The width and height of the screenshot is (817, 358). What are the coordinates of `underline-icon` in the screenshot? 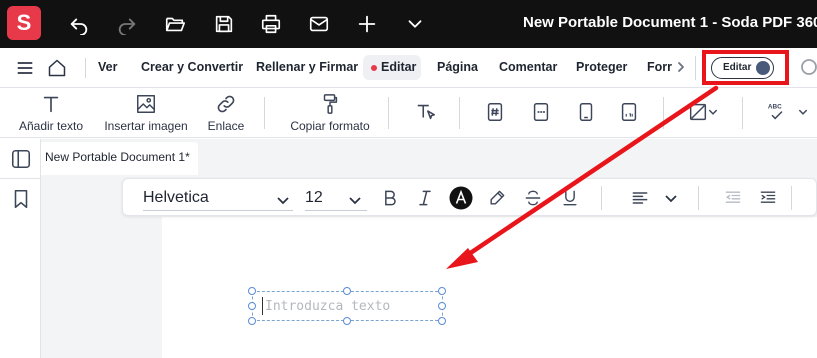 It's located at (570, 198).